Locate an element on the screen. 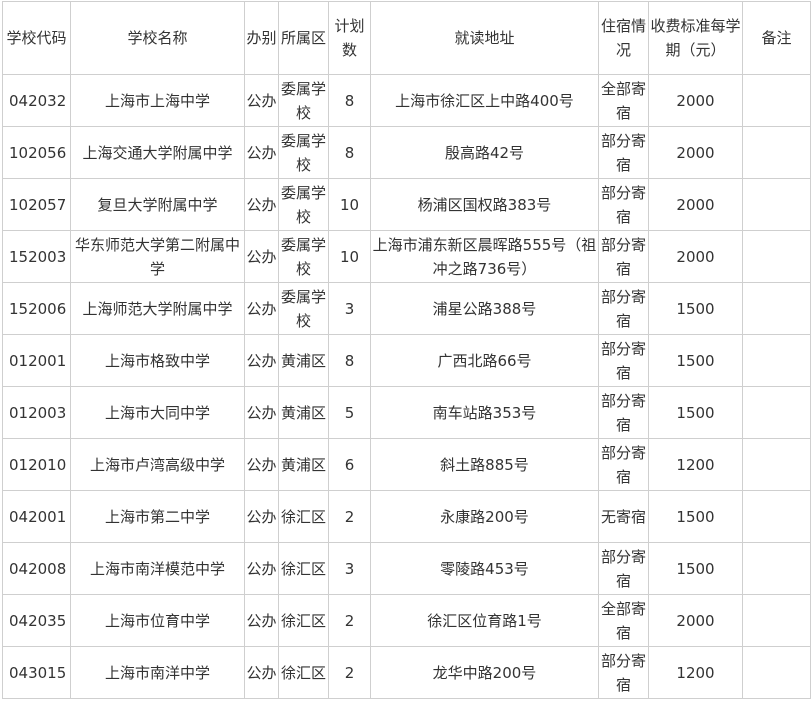 This screenshot has width=812, height=702. header-plan: 计划数 is located at coordinates (349, 38).